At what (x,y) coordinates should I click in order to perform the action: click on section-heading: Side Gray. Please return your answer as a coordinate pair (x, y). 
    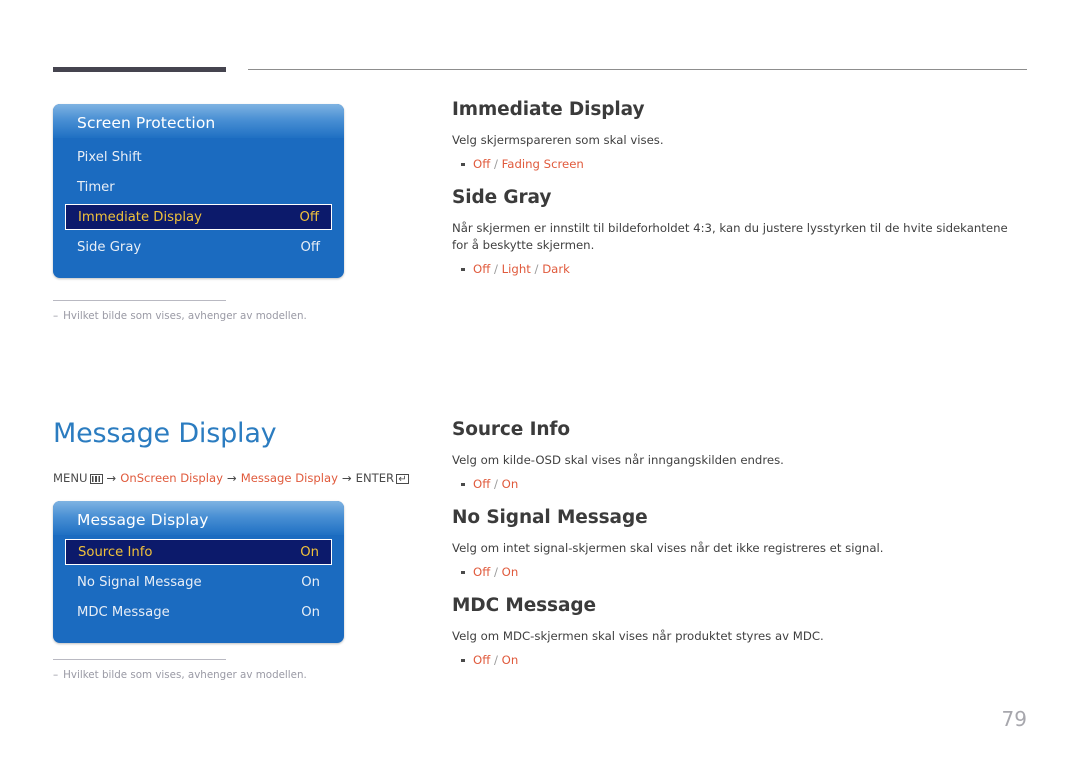
    Looking at the image, I should click on (502, 197).